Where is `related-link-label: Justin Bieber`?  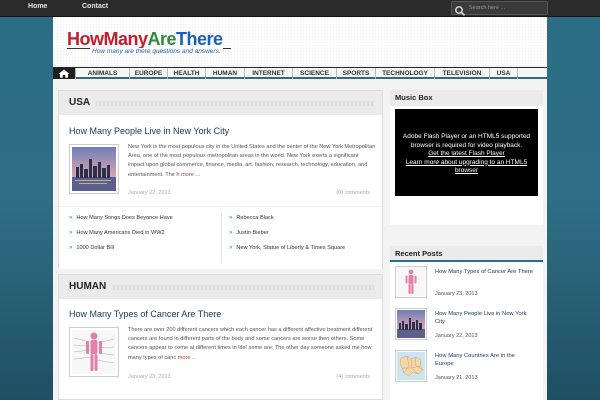
related-link-label: Justin Bieber is located at coordinates (252, 233).